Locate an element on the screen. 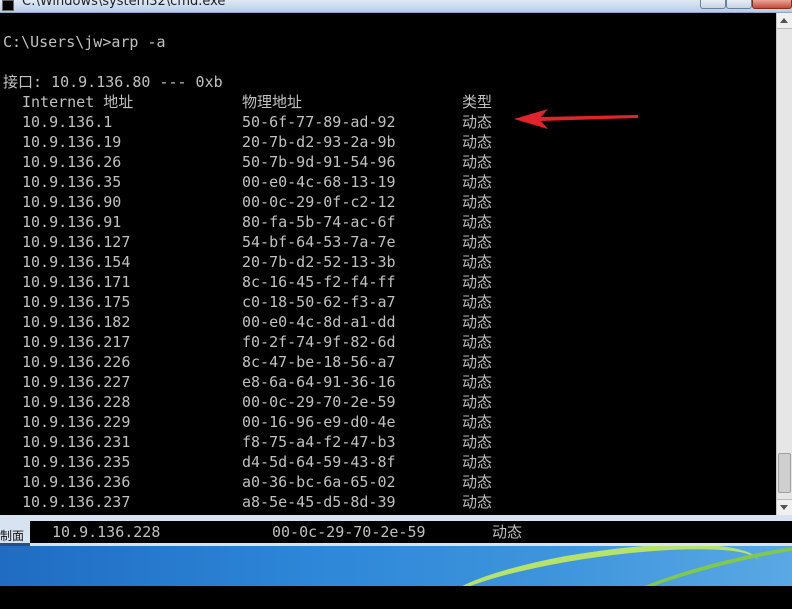 The width and height of the screenshot is (792, 609). scroll-down-button is located at coordinates (784, 507).